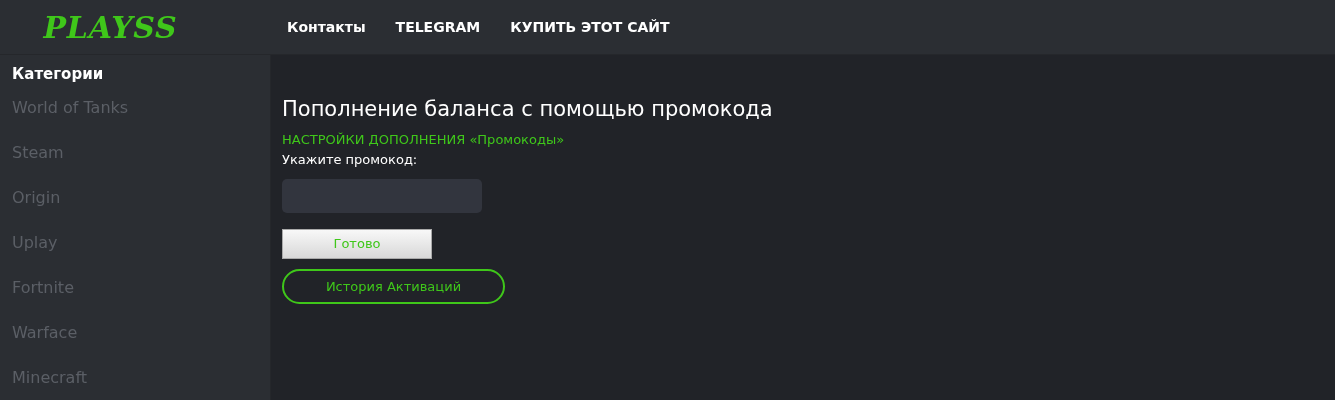  What do you see at coordinates (110, 27) in the screenshot?
I see `site-logo: PLAYSS` at bounding box center [110, 27].